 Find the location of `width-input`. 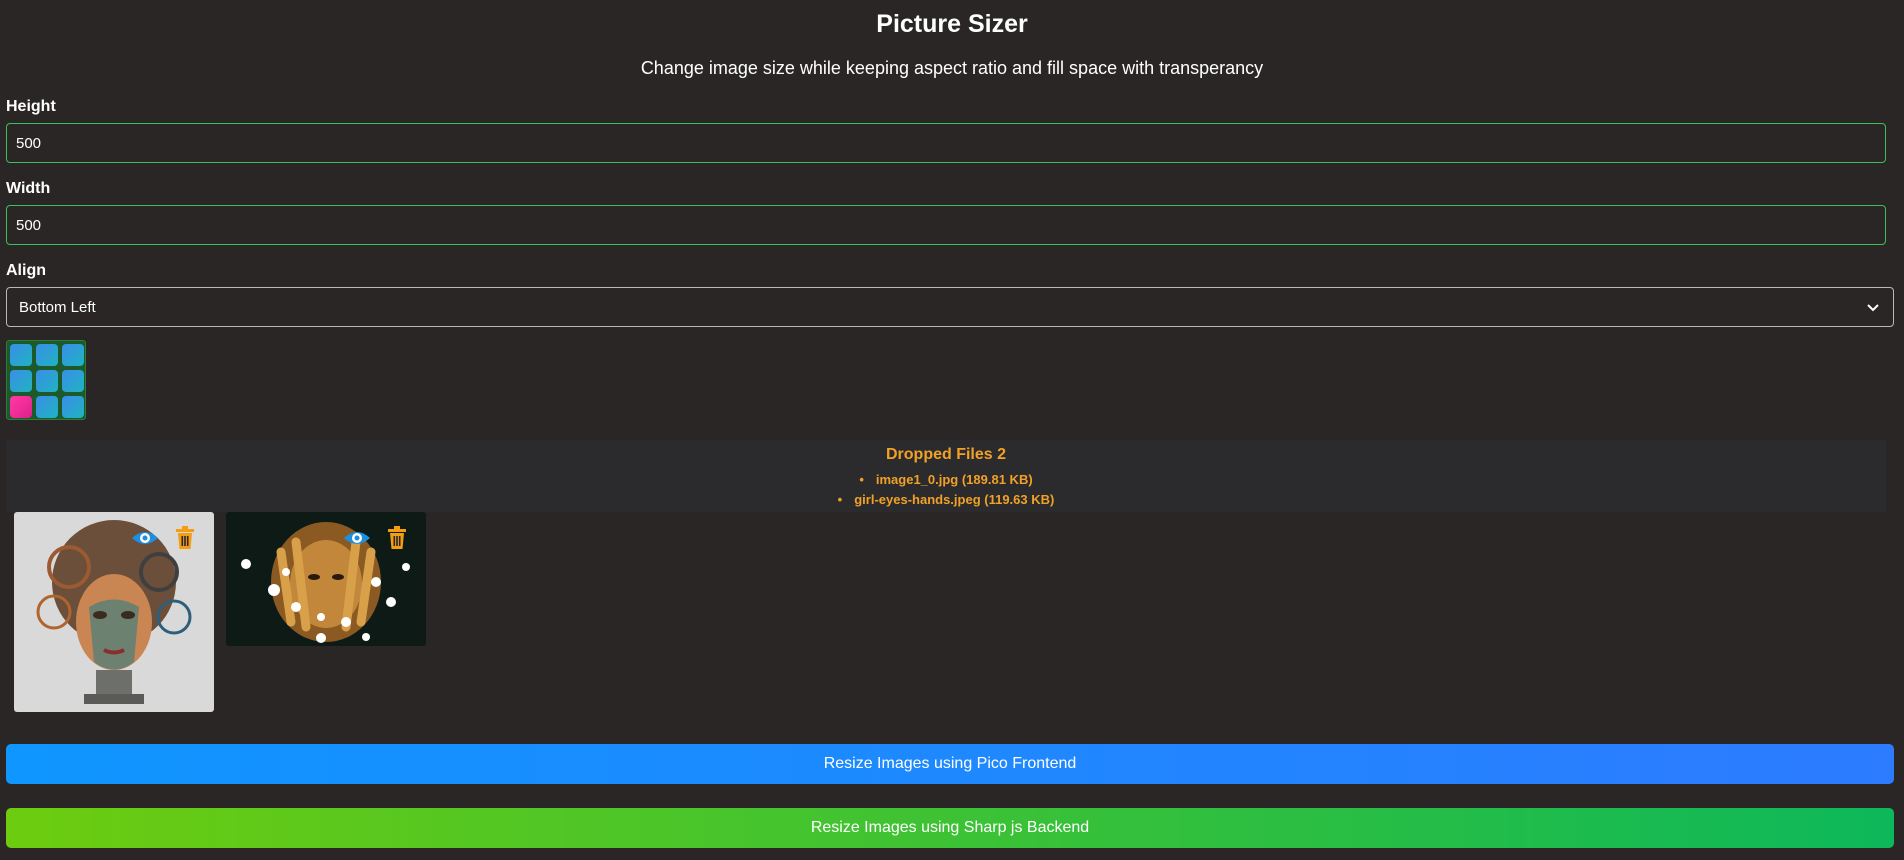

width-input is located at coordinates (946, 225).